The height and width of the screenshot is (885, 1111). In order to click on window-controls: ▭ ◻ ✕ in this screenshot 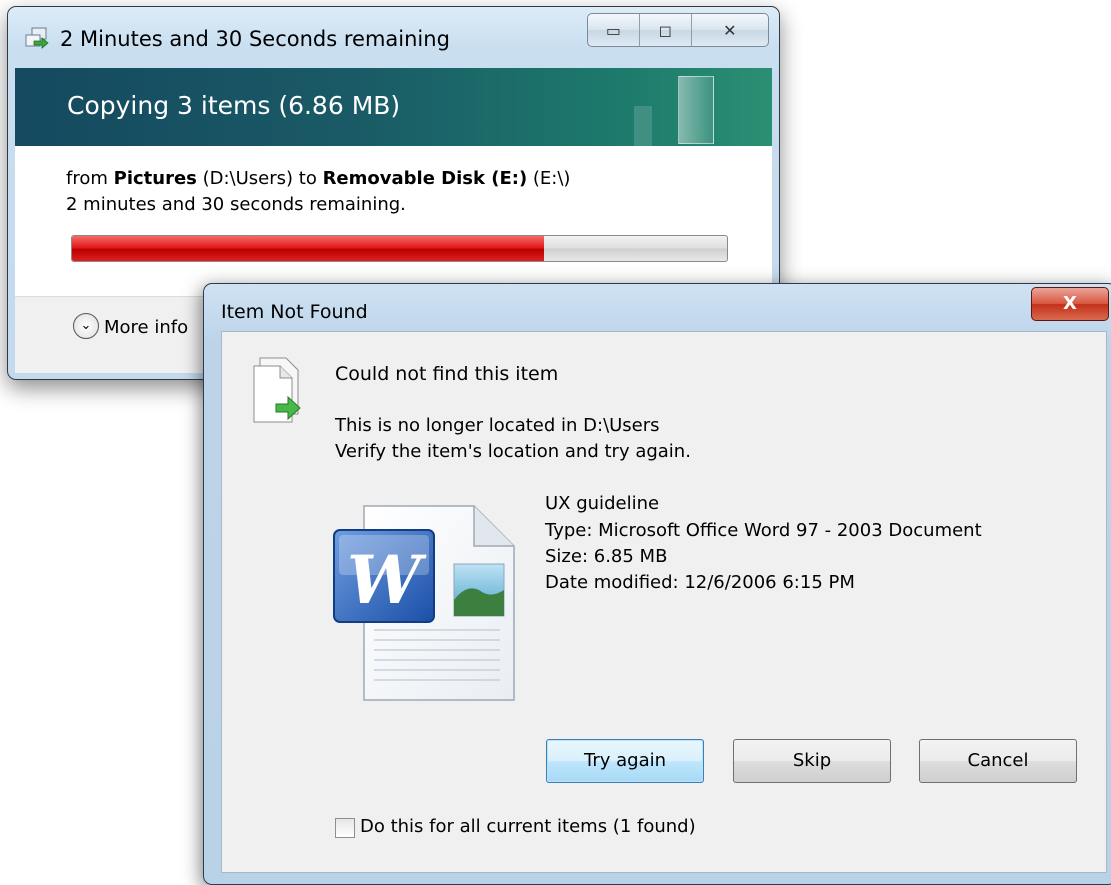, I will do `click(678, 30)`.